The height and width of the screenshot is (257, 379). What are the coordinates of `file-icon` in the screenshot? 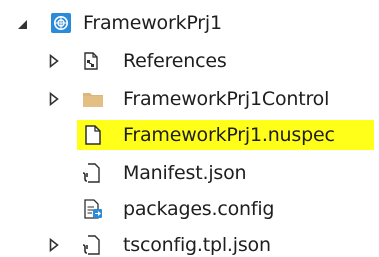 It's located at (93, 135).